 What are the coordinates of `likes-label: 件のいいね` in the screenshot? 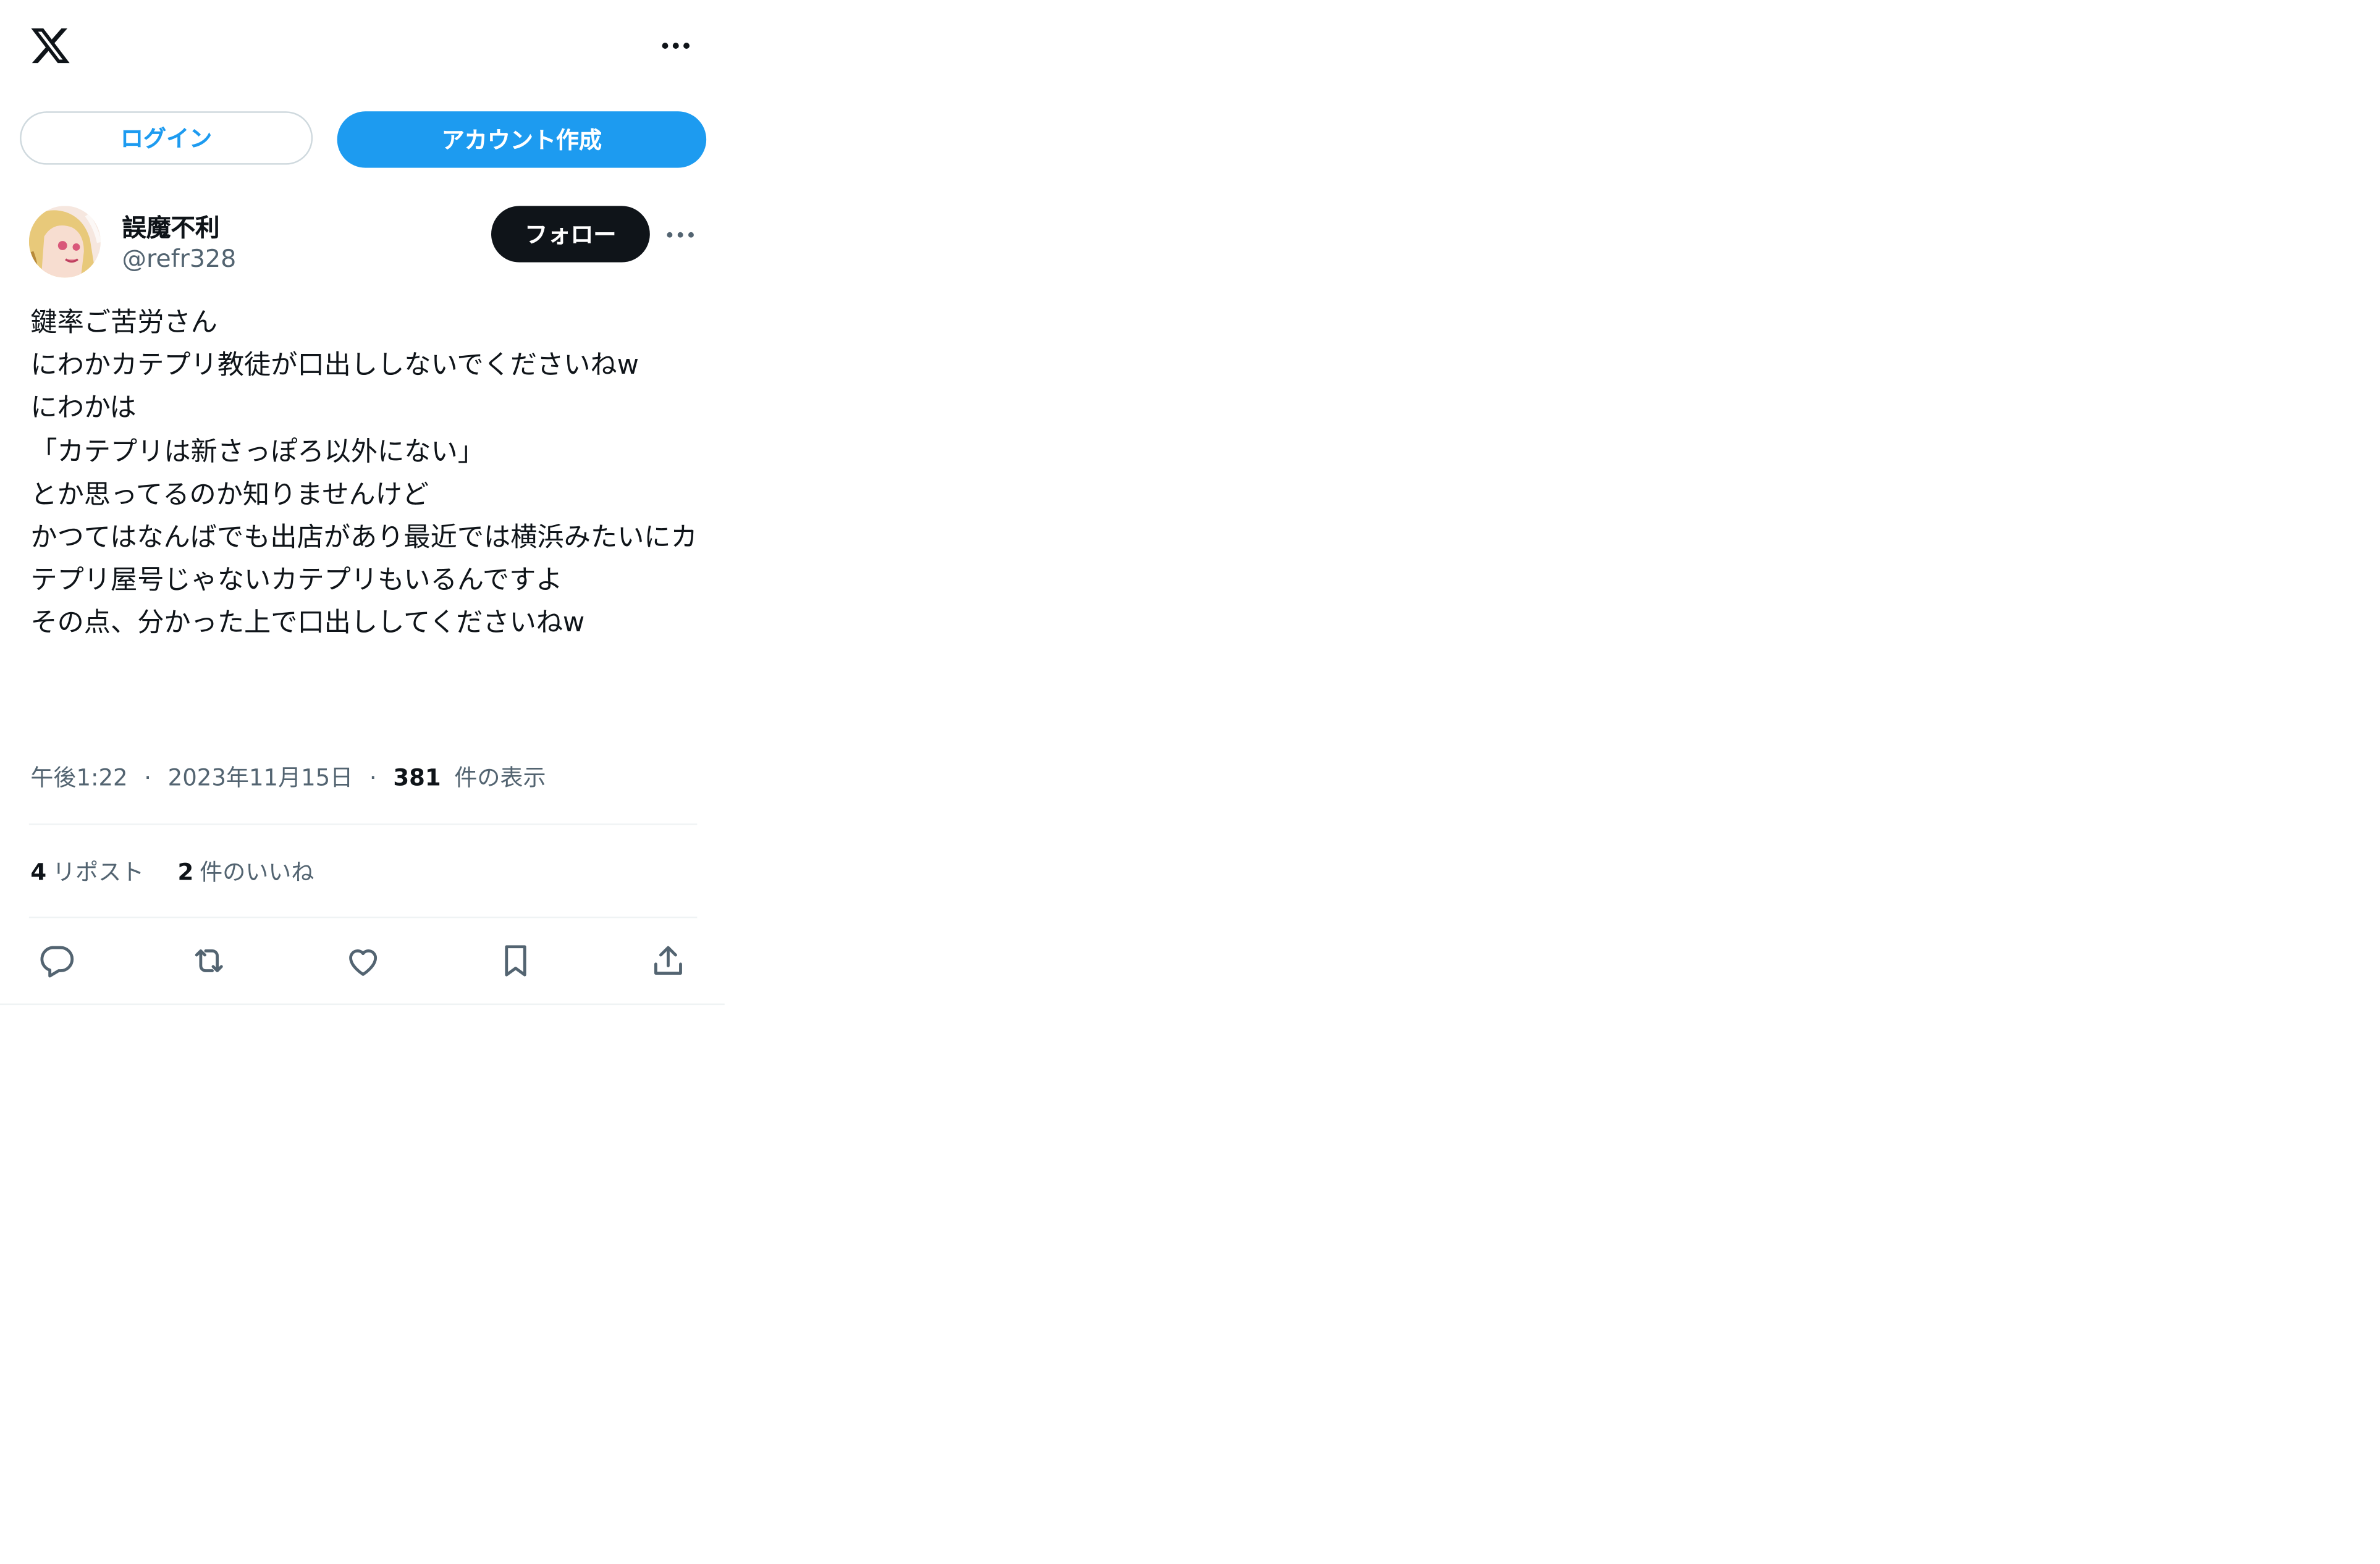 It's located at (257, 872).